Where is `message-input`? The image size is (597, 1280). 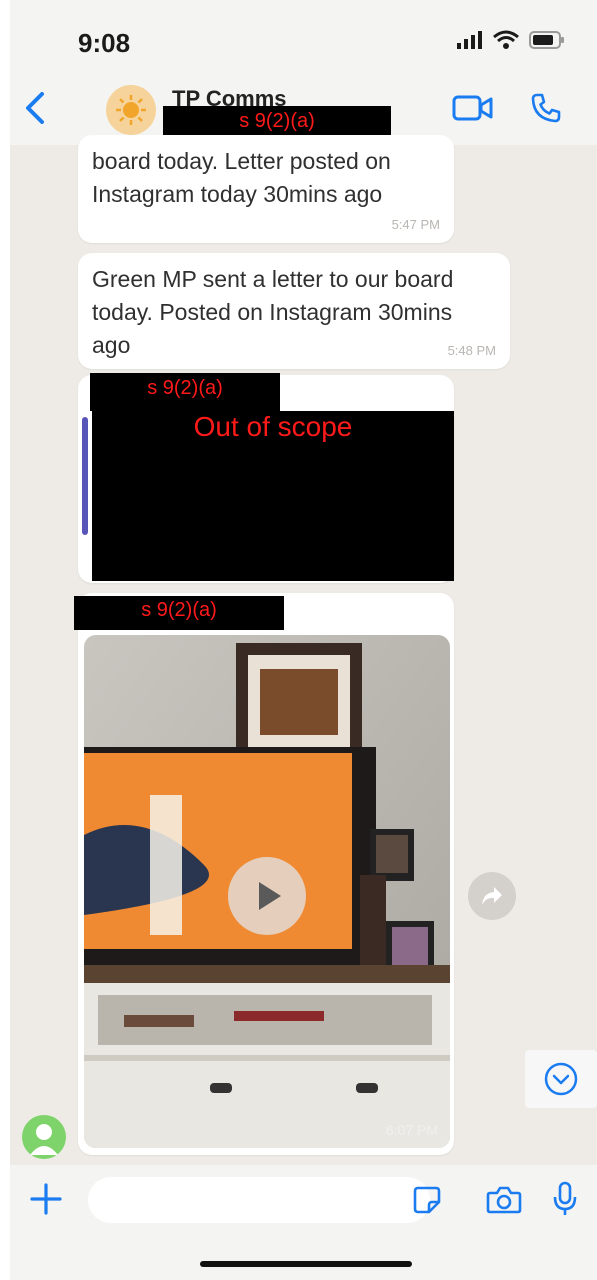
message-input is located at coordinates (259, 1200).